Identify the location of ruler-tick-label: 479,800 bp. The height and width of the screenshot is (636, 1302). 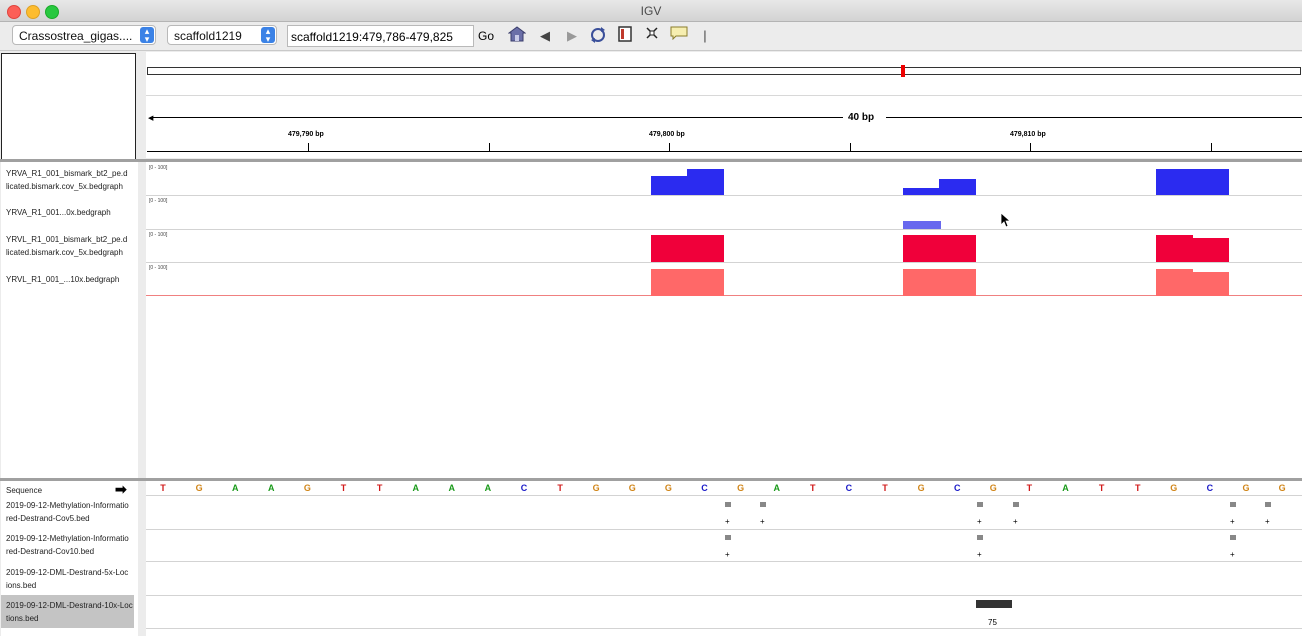
(667, 134).